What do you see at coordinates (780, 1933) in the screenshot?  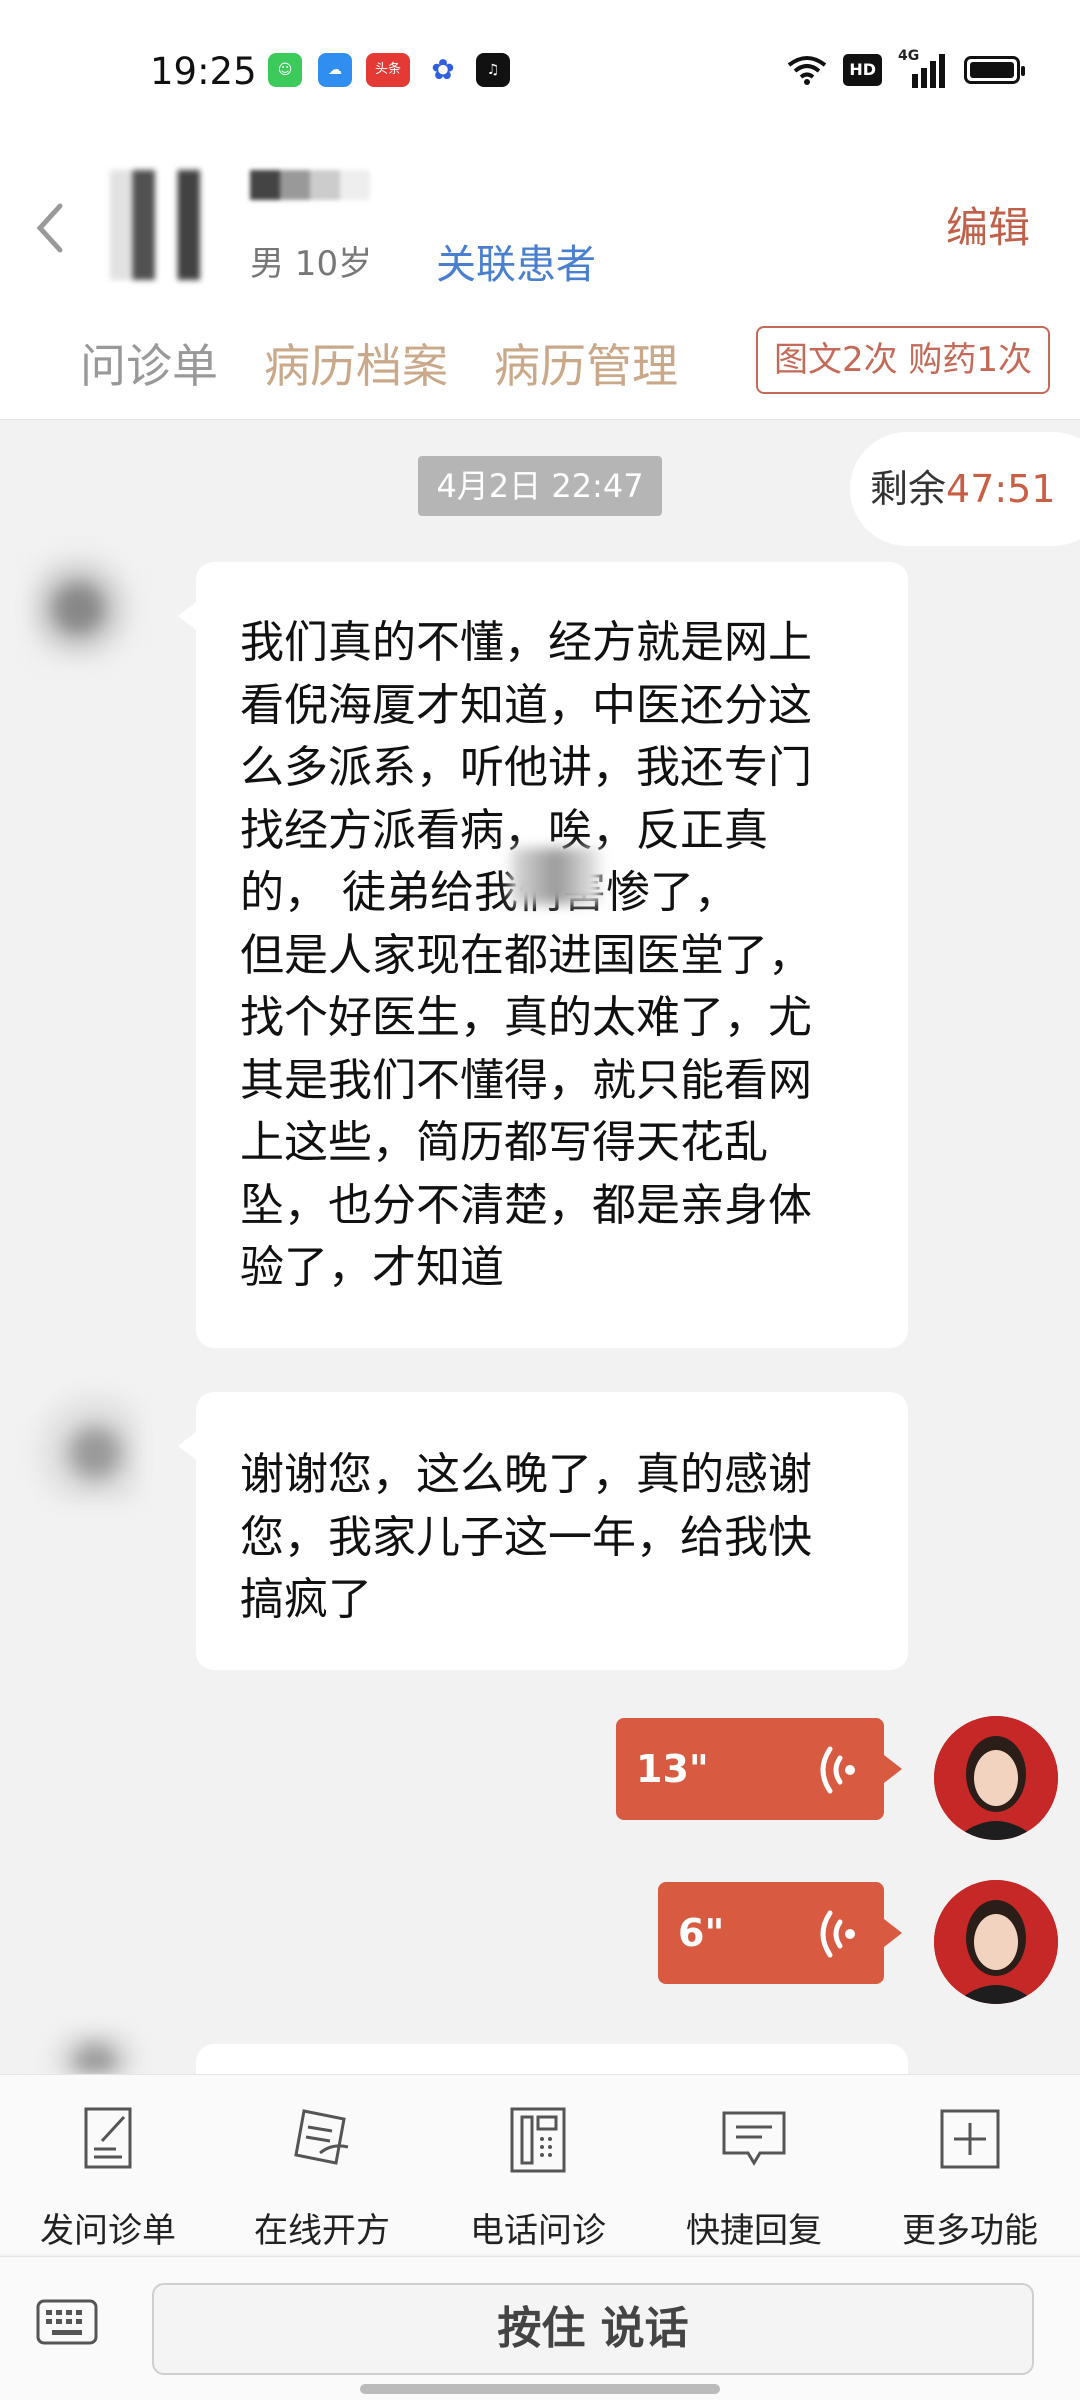 I see `voice-message: 6"` at bounding box center [780, 1933].